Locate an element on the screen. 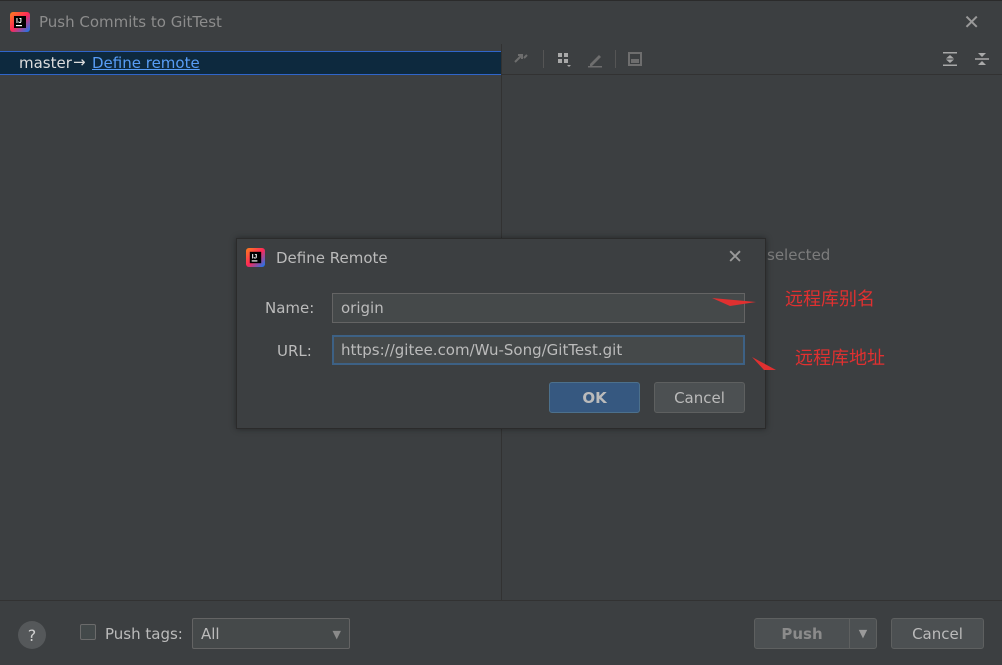 The image size is (1002, 665). show-diff-icon is located at coordinates (521, 59).